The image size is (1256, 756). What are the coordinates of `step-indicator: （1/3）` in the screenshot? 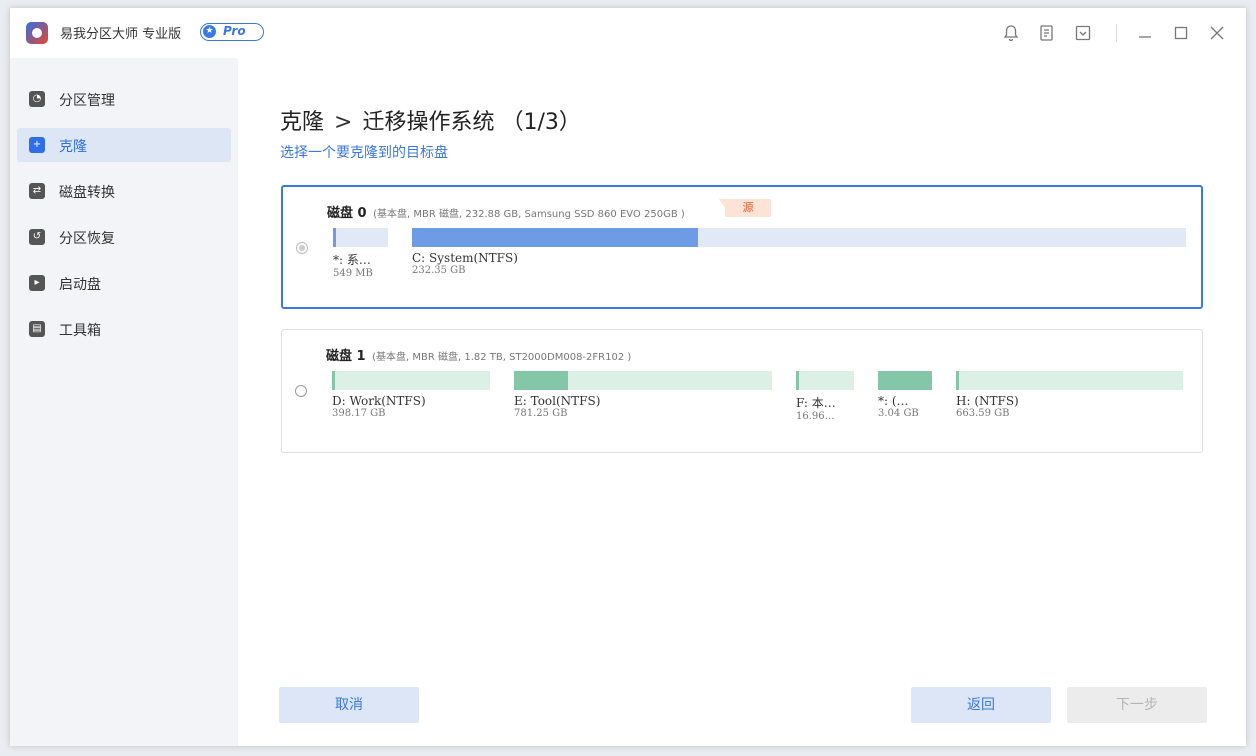 It's located at (541, 122).